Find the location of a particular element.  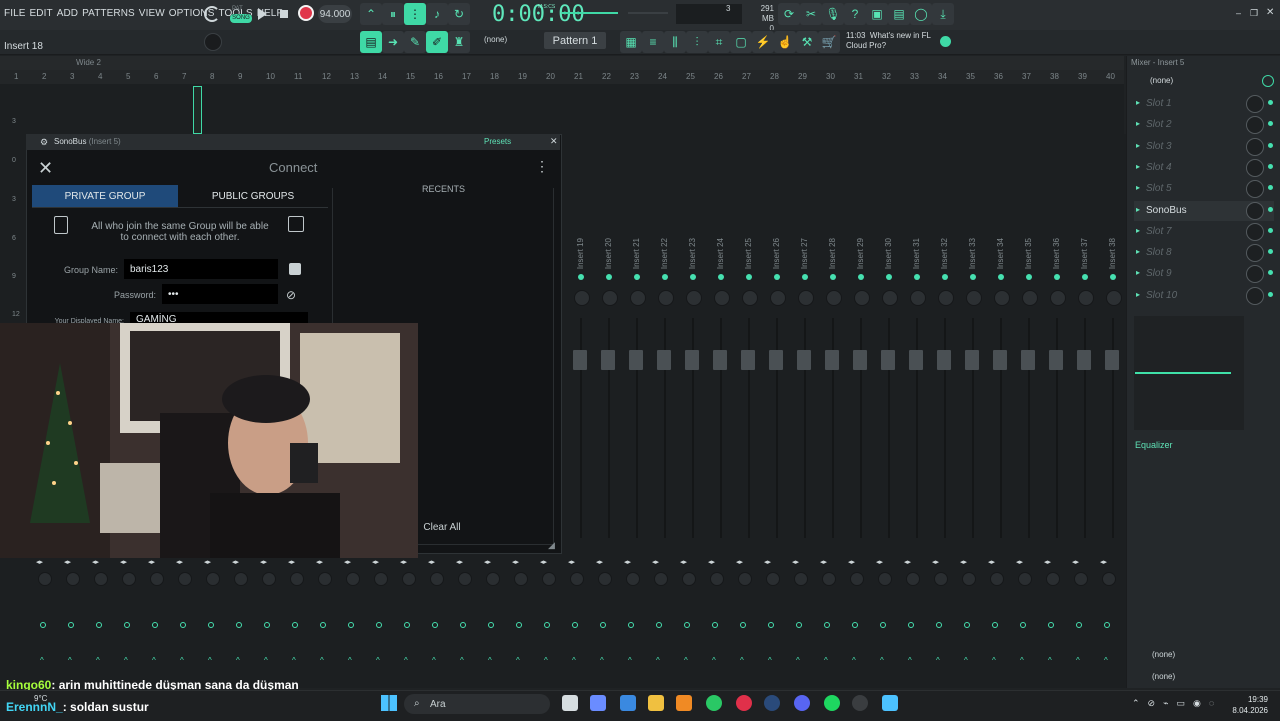

paste-icon is located at coordinates (61, 225).